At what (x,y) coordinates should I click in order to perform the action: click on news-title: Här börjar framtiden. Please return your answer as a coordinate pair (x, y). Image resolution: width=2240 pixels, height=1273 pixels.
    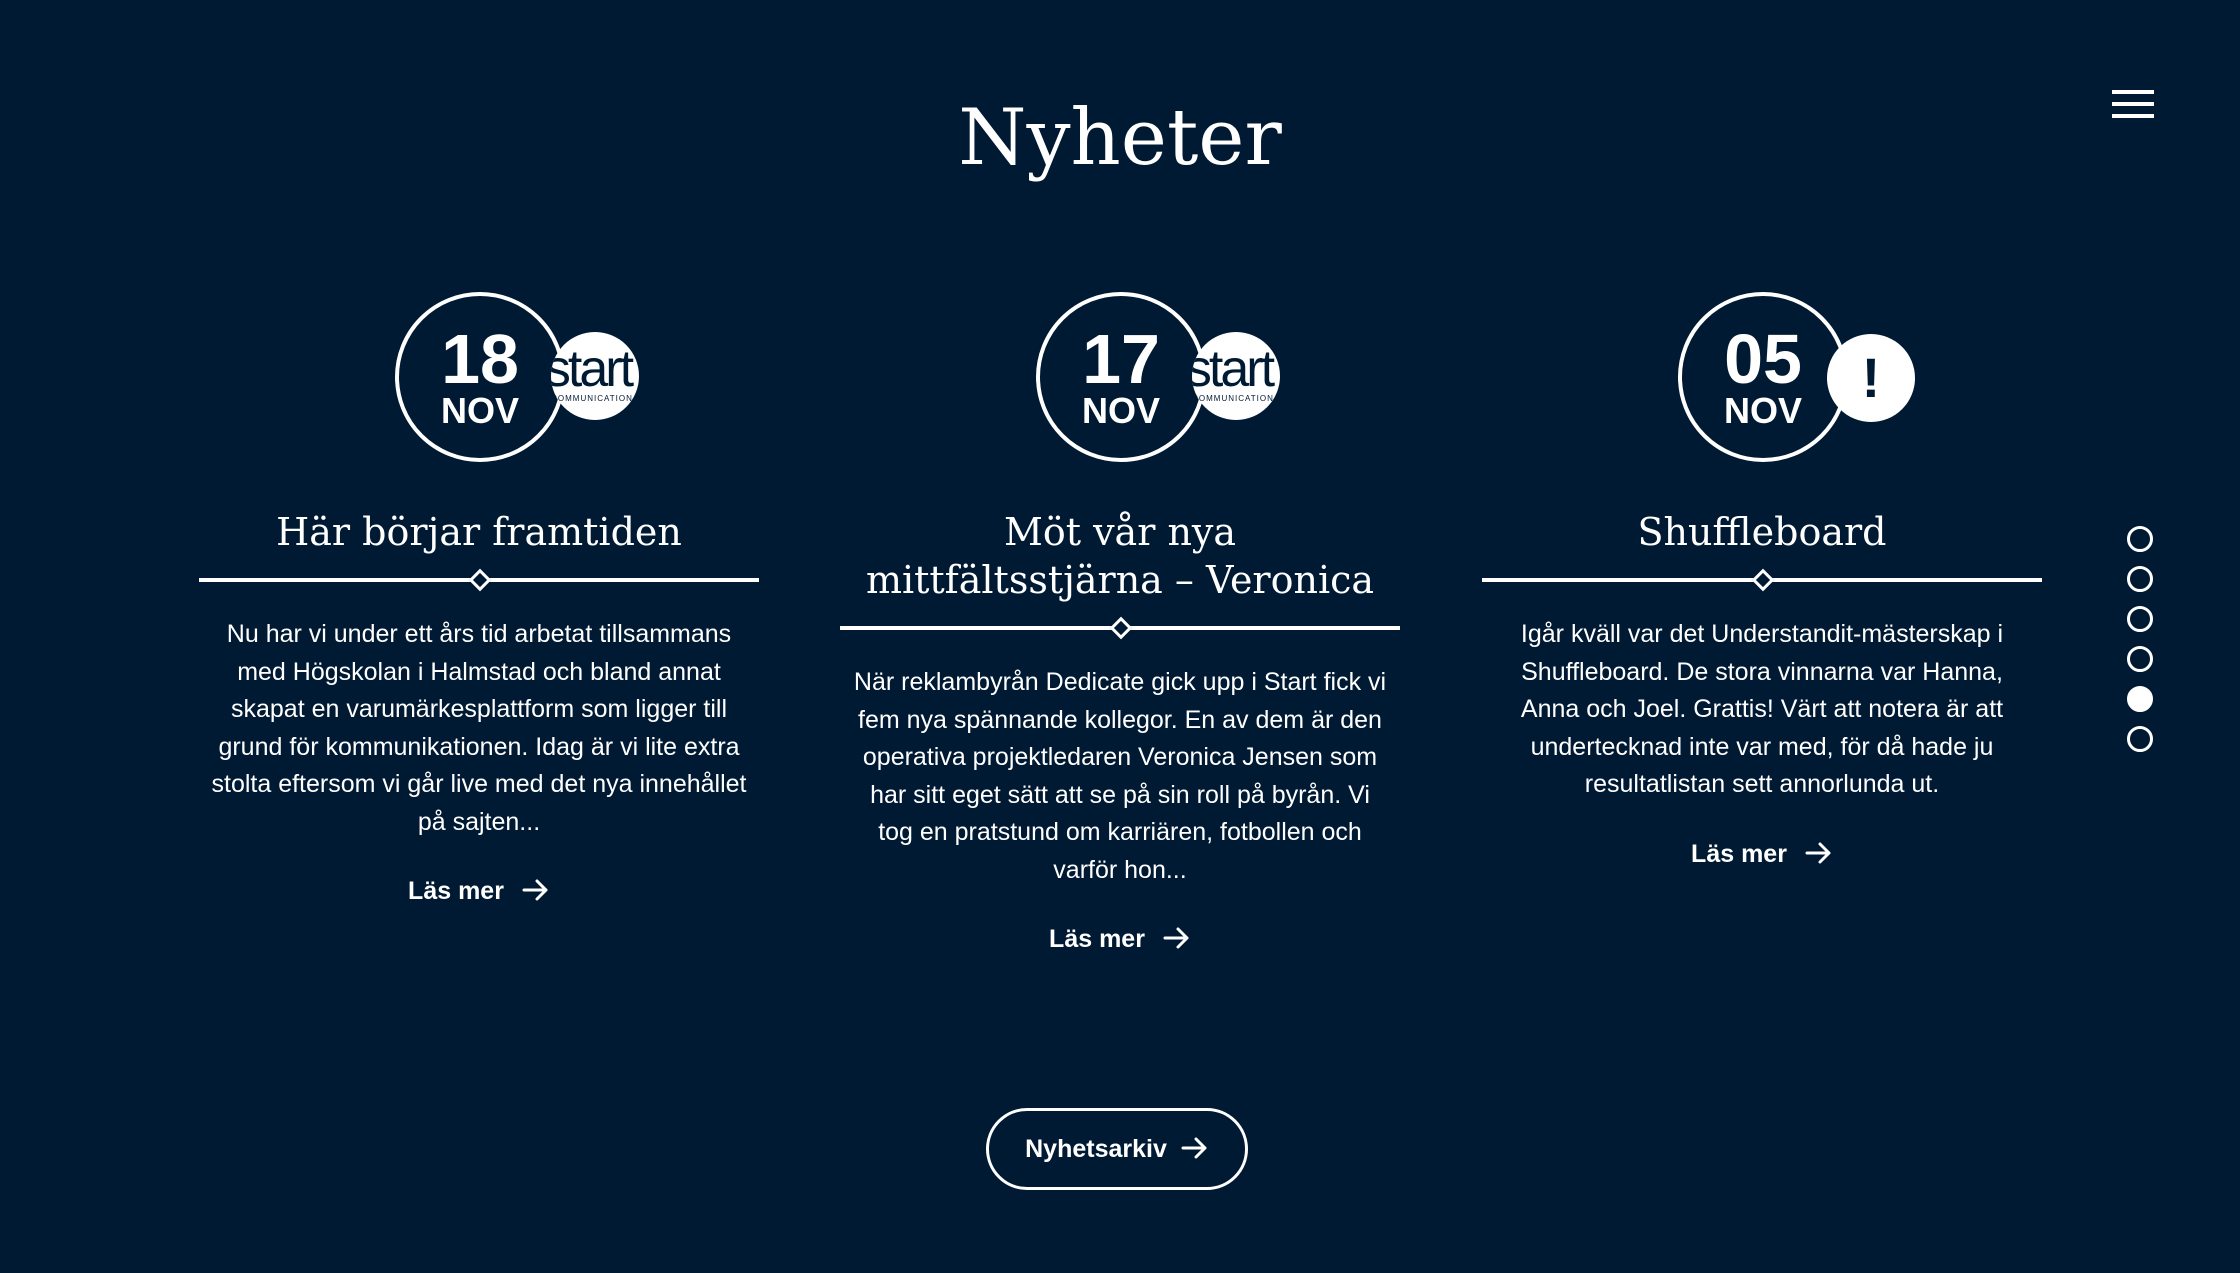
    Looking at the image, I should click on (479, 532).